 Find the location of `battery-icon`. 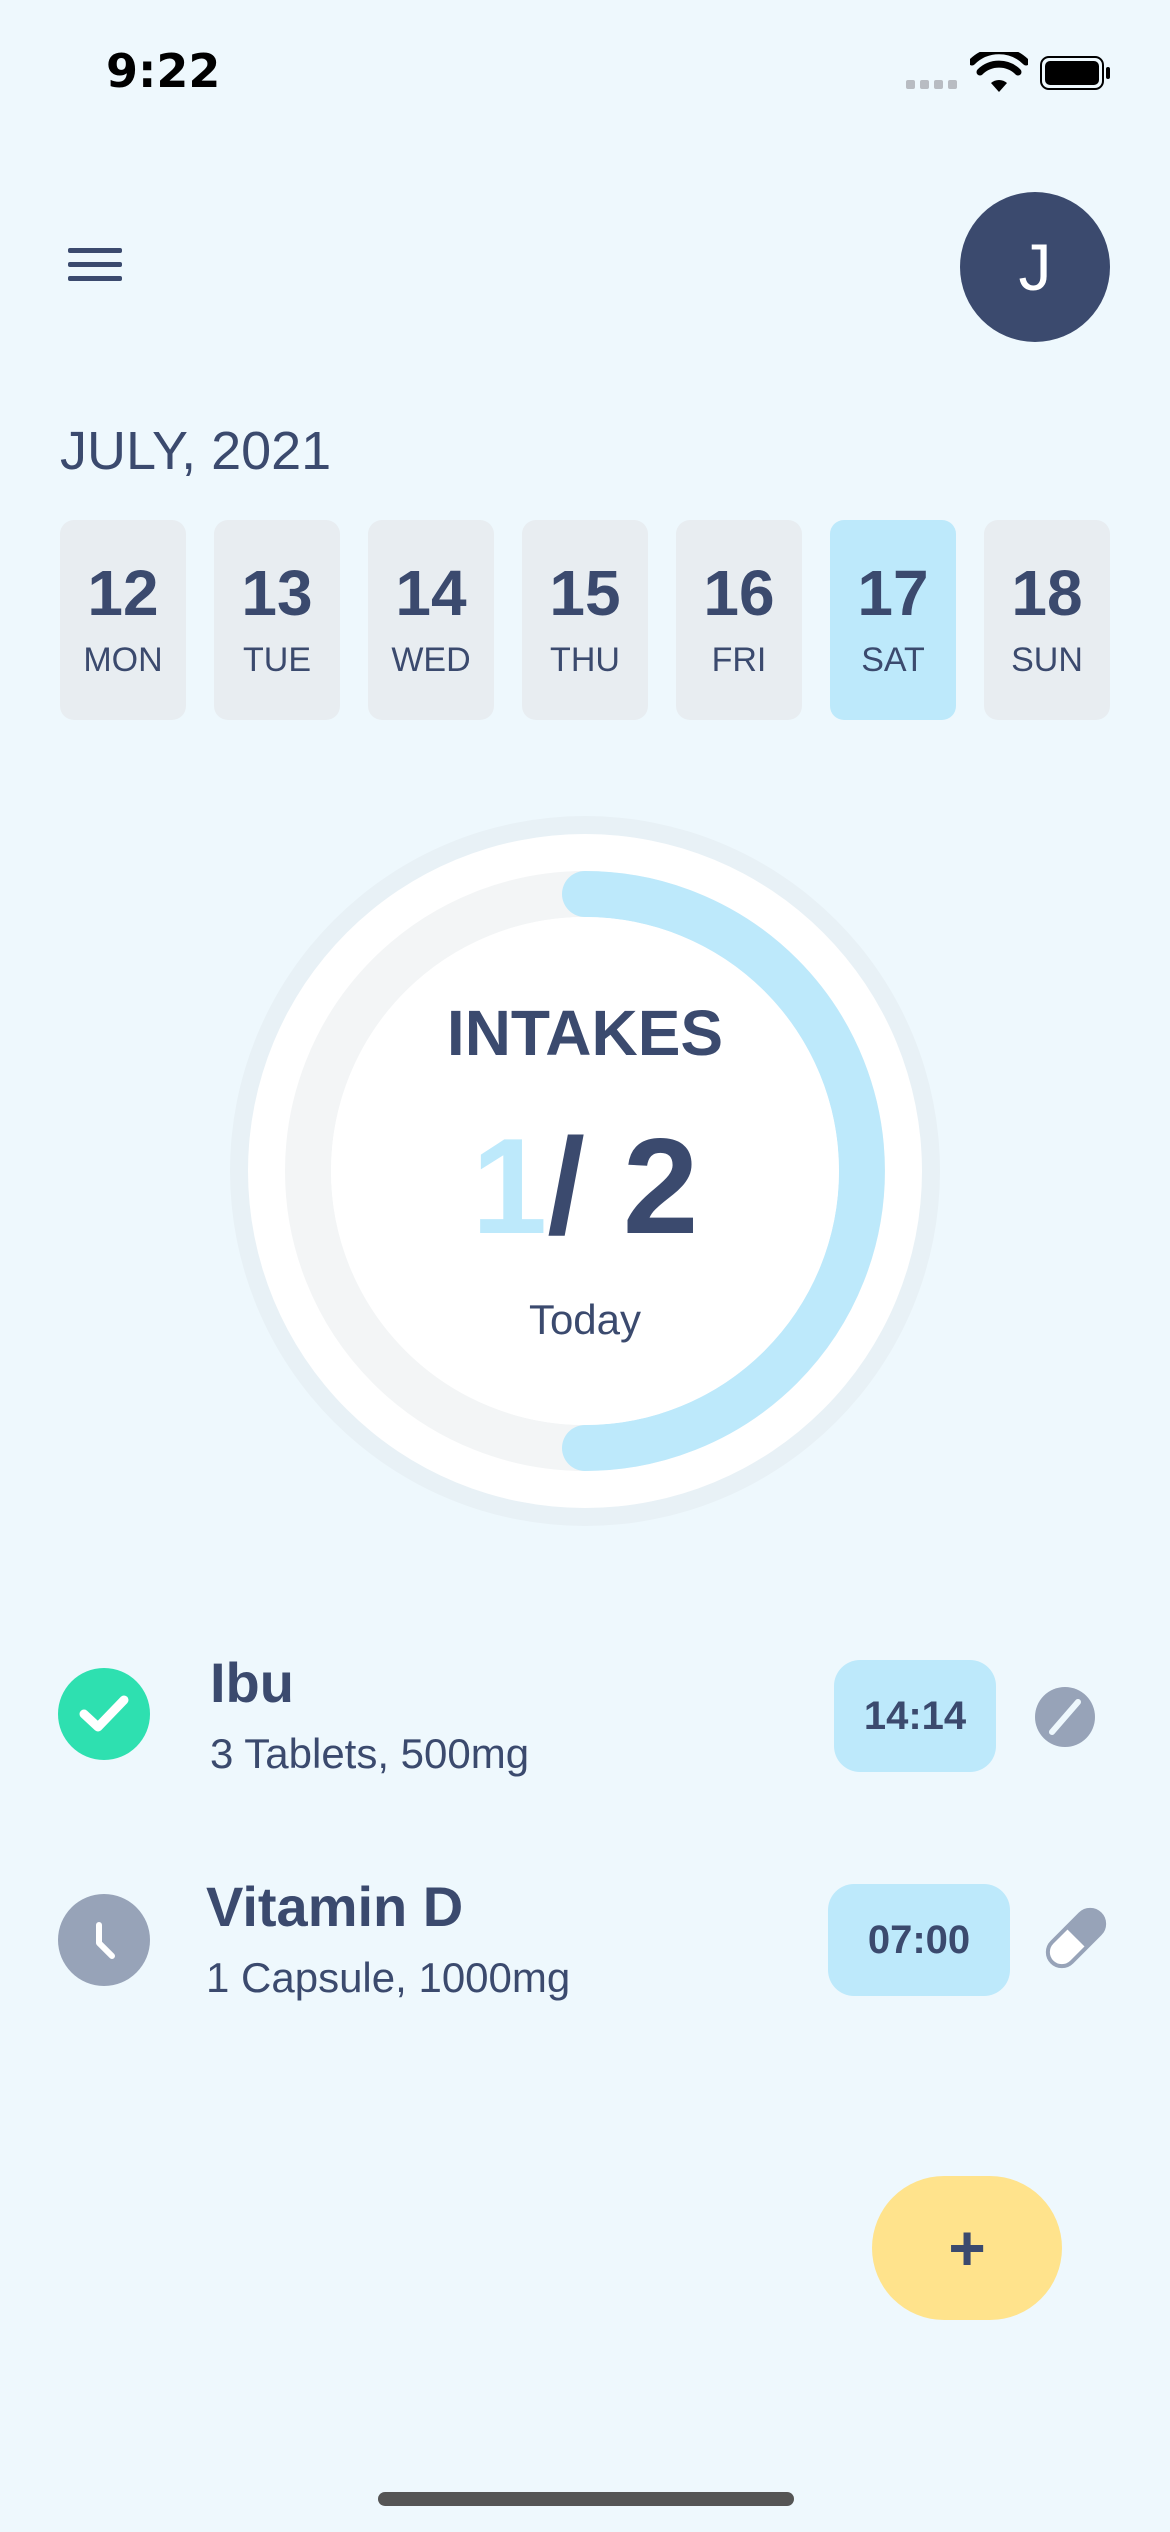

battery-icon is located at coordinates (1075, 73).